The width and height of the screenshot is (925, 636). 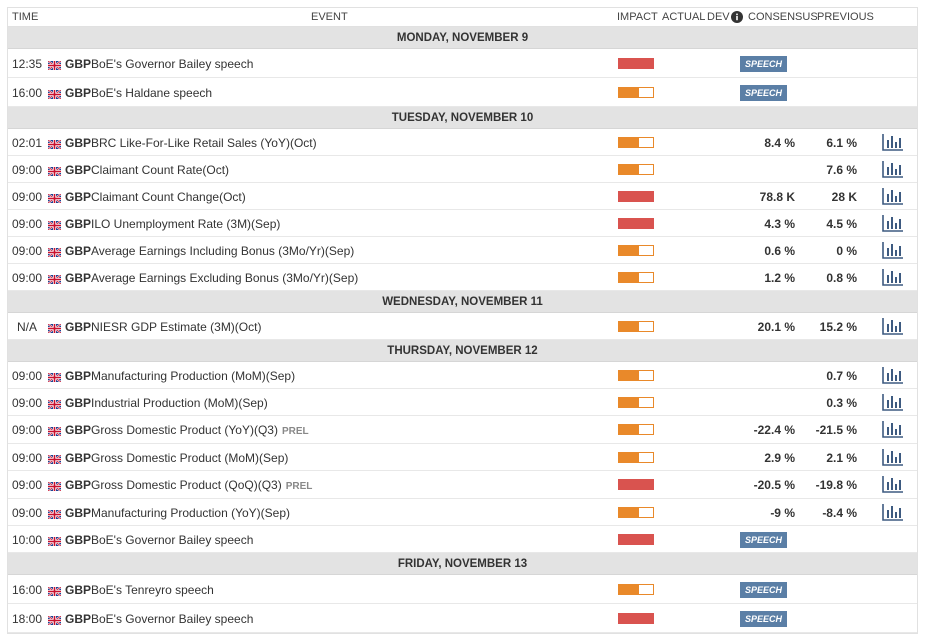 I want to click on column-event: EVENT, so click(x=329, y=17).